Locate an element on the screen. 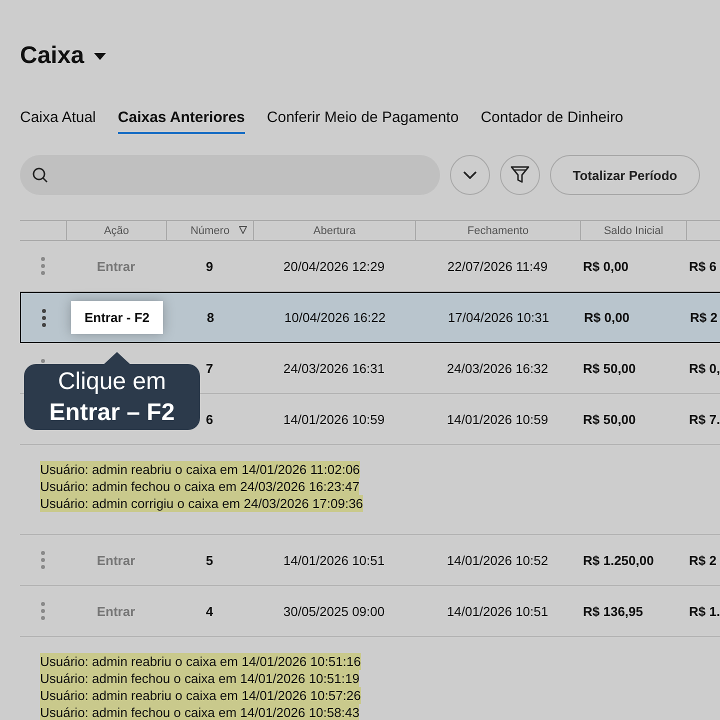 The image size is (720, 720). page-title: Caixa is located at coordinates (52, 56).